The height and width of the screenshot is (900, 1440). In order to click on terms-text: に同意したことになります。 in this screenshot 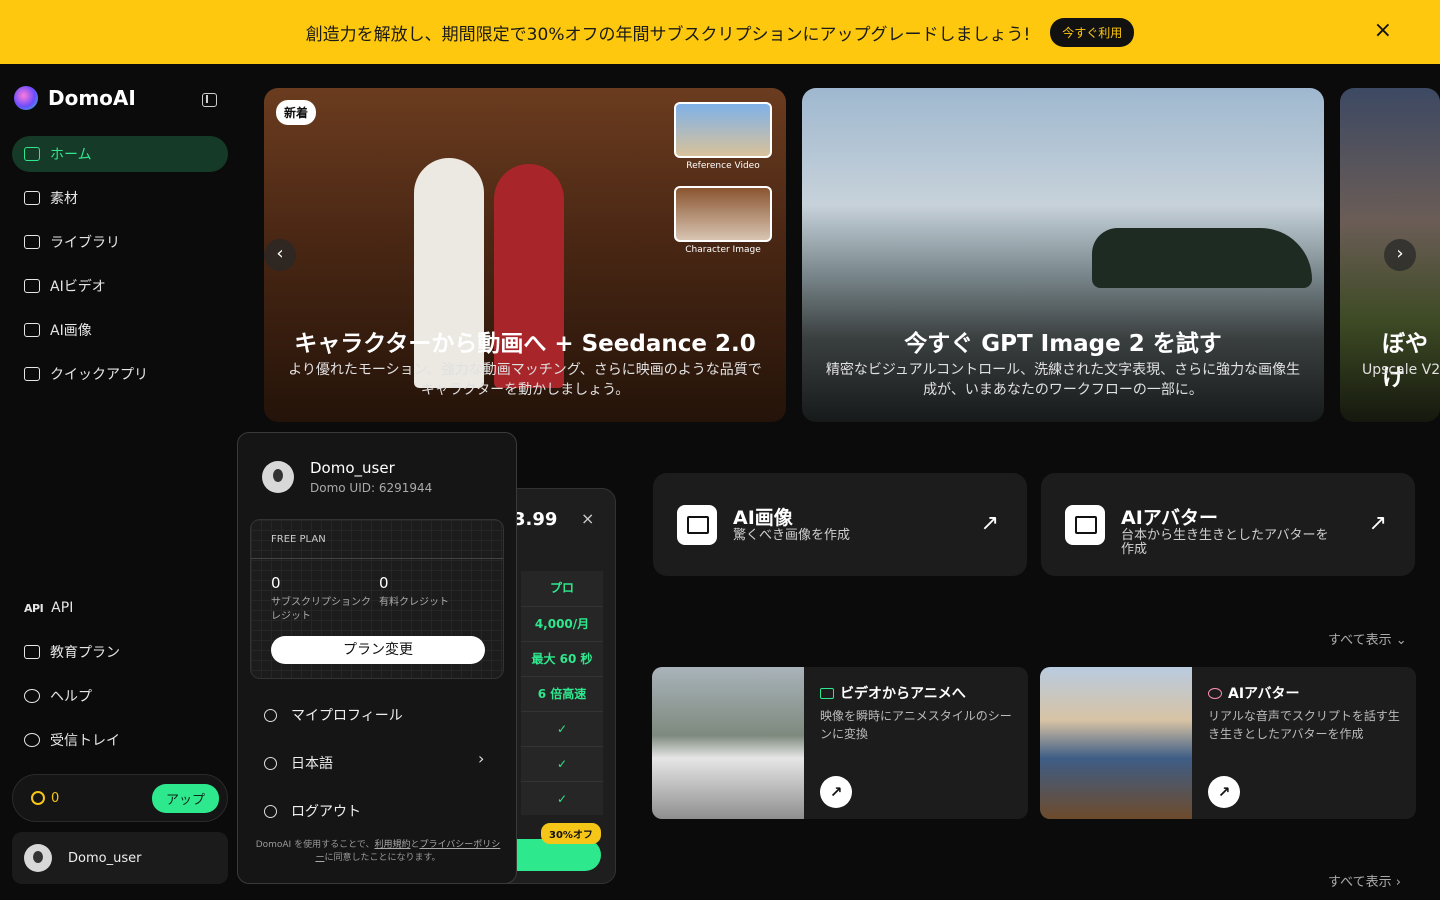, I will do `click(382, 858)`.